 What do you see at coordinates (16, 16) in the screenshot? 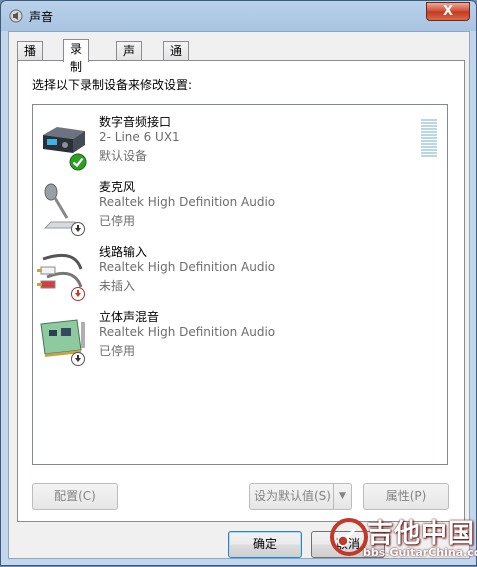
I see `speaker-icon` at bounding box center [16, 16].